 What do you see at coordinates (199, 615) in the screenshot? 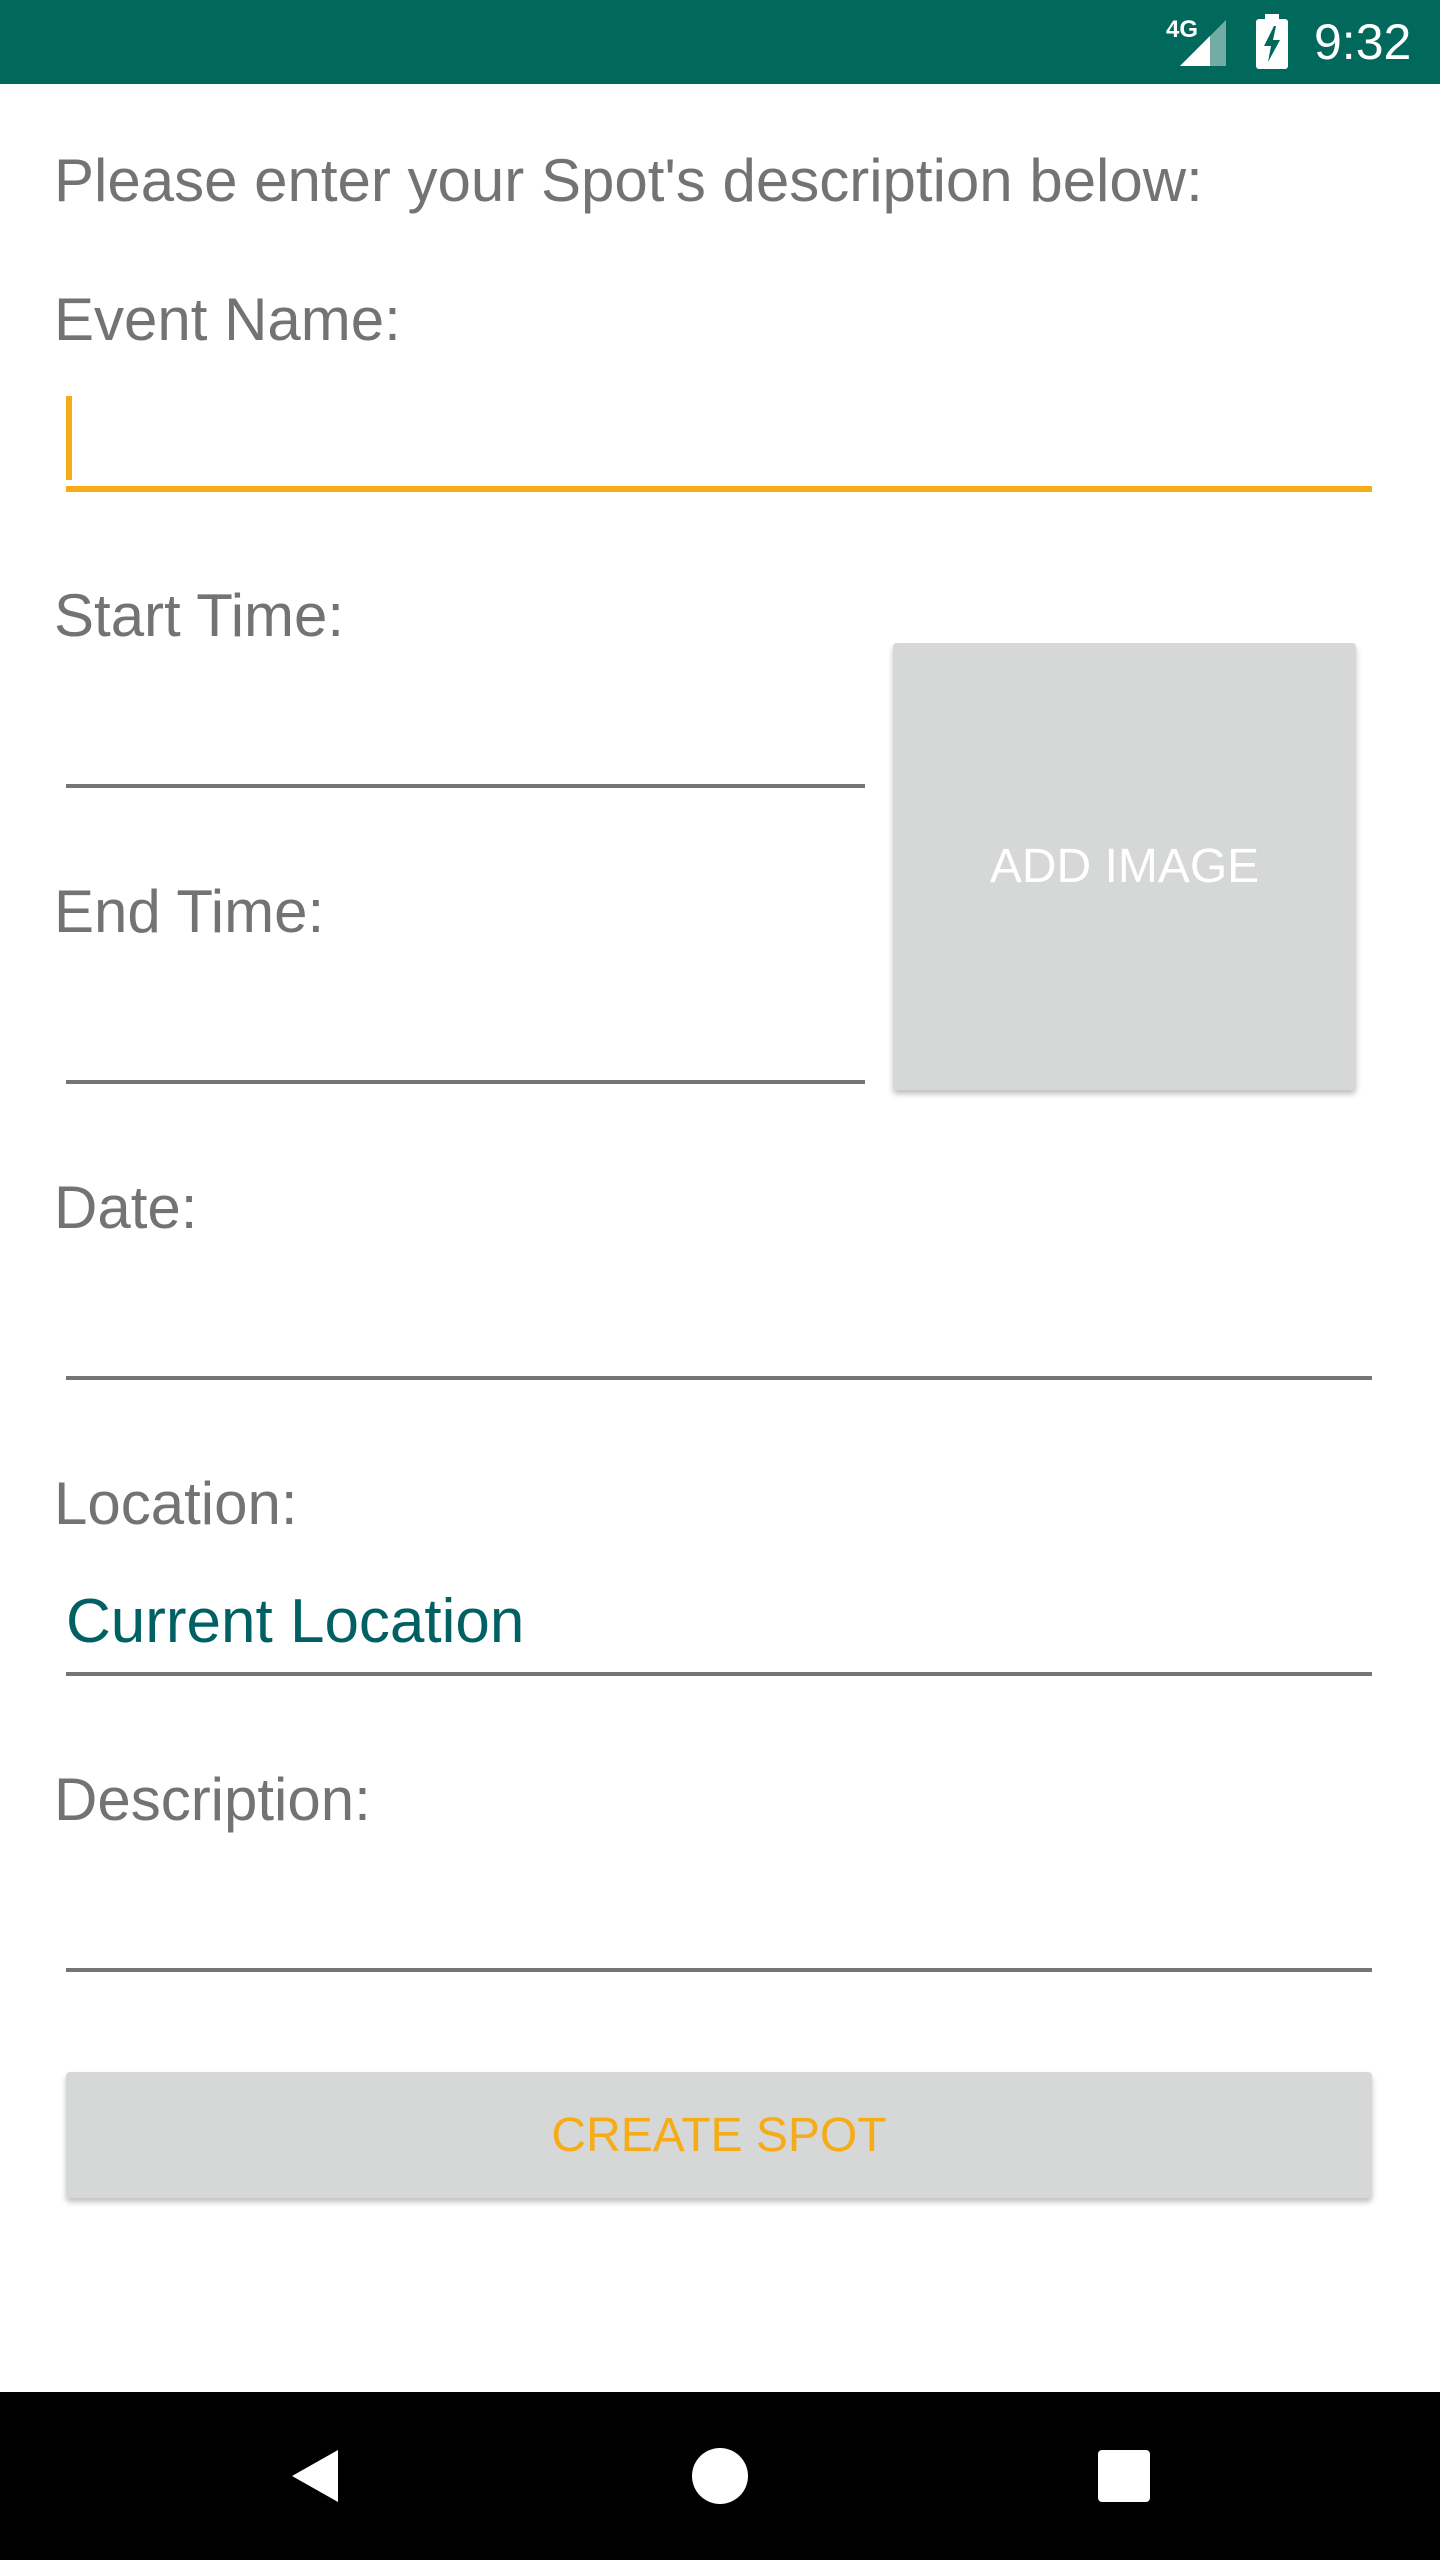
I see `start-time-label: Start Time:` at bounding box center [199, 615].